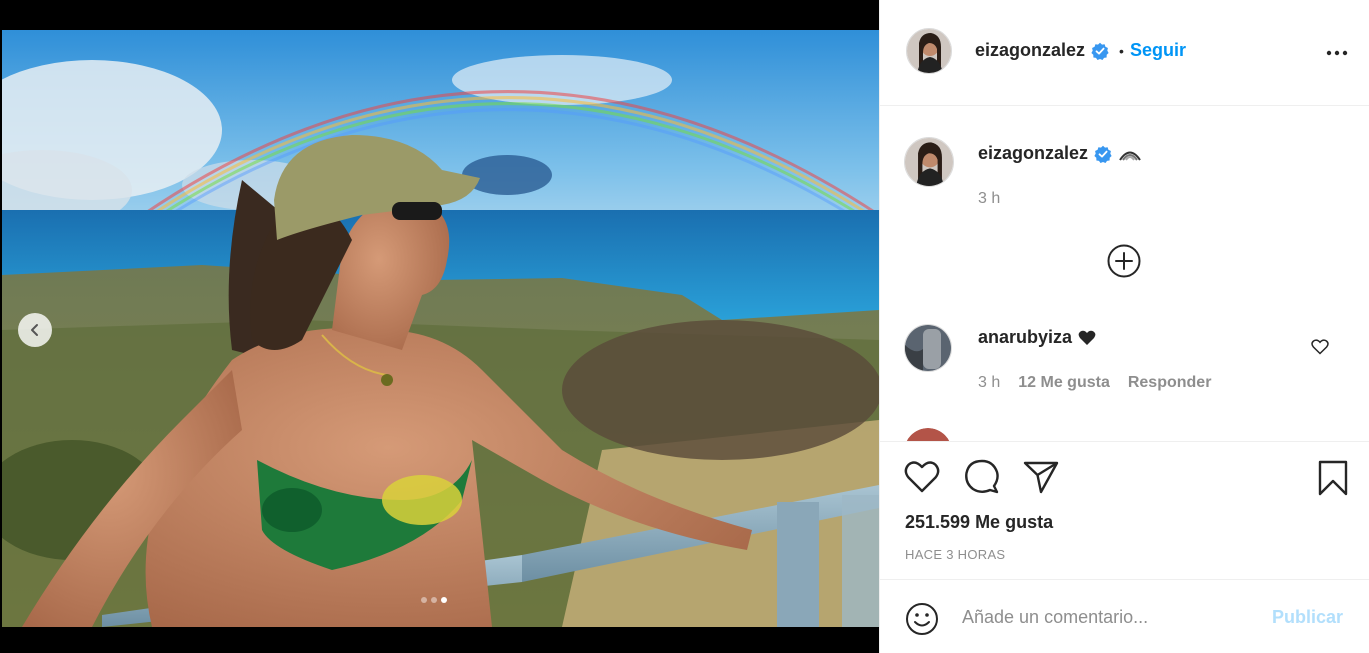  I want to click on author-avatar, so click(929, 51).